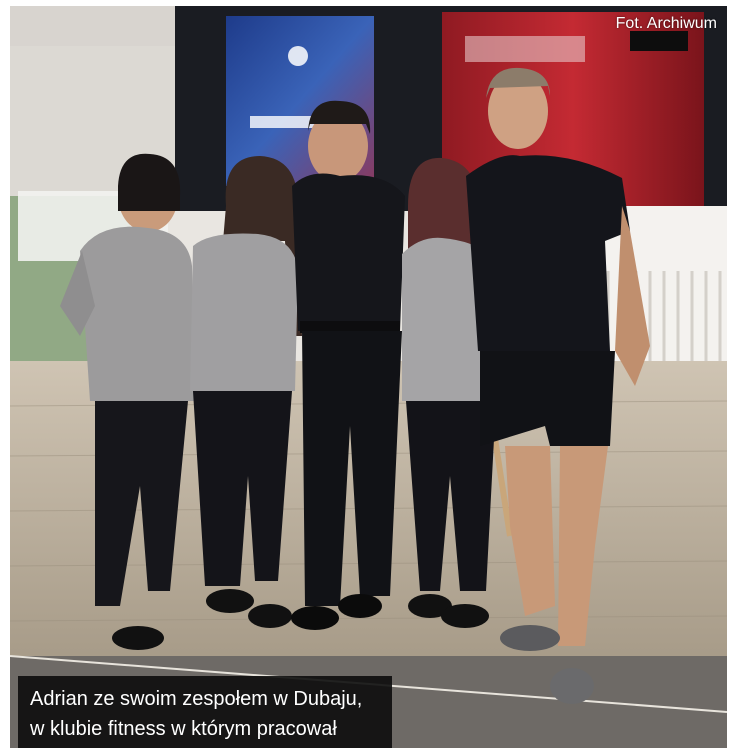 The width and height of the screenshot is (734, 753). I want to click on photo-credit: Fot. Archiwum, so click(666, 23).